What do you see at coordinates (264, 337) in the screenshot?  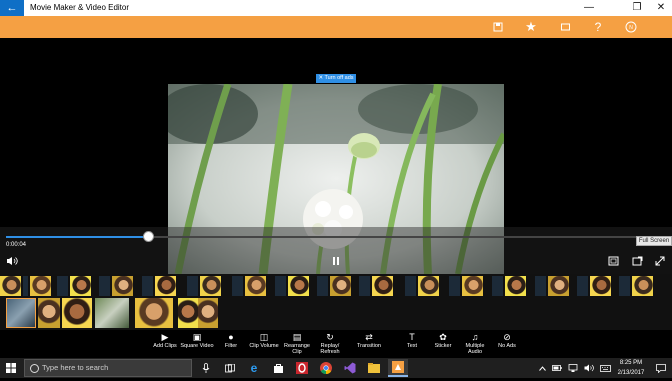 I see `action-icon: ◫` at bounding box center [264, 337].